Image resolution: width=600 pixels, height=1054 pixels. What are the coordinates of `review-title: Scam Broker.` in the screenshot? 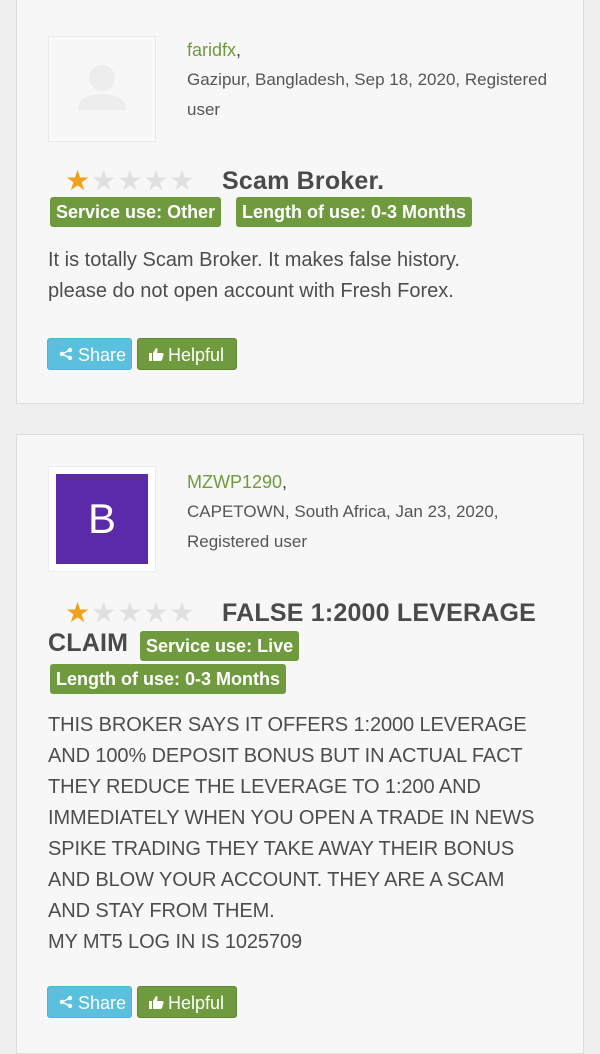 It's located at (303, 181).